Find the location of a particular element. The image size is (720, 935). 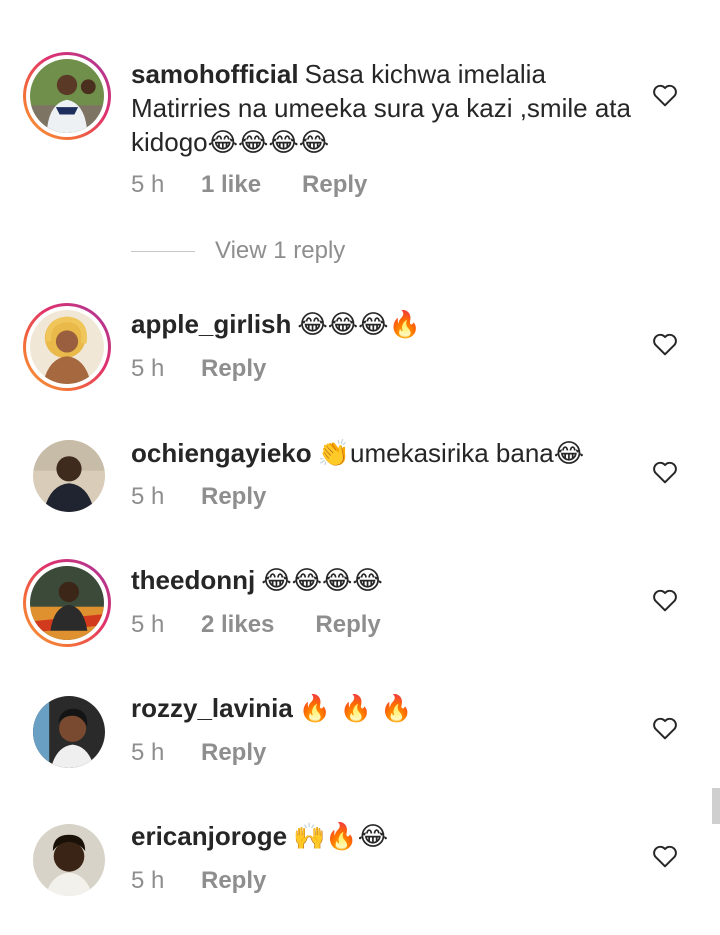

comment-username: ericanjoroge is located at coordinates (209, 836).